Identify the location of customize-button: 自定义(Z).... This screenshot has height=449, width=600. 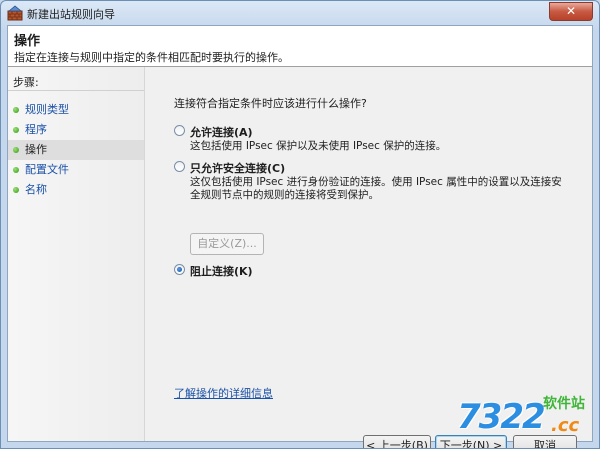
(227, 244).